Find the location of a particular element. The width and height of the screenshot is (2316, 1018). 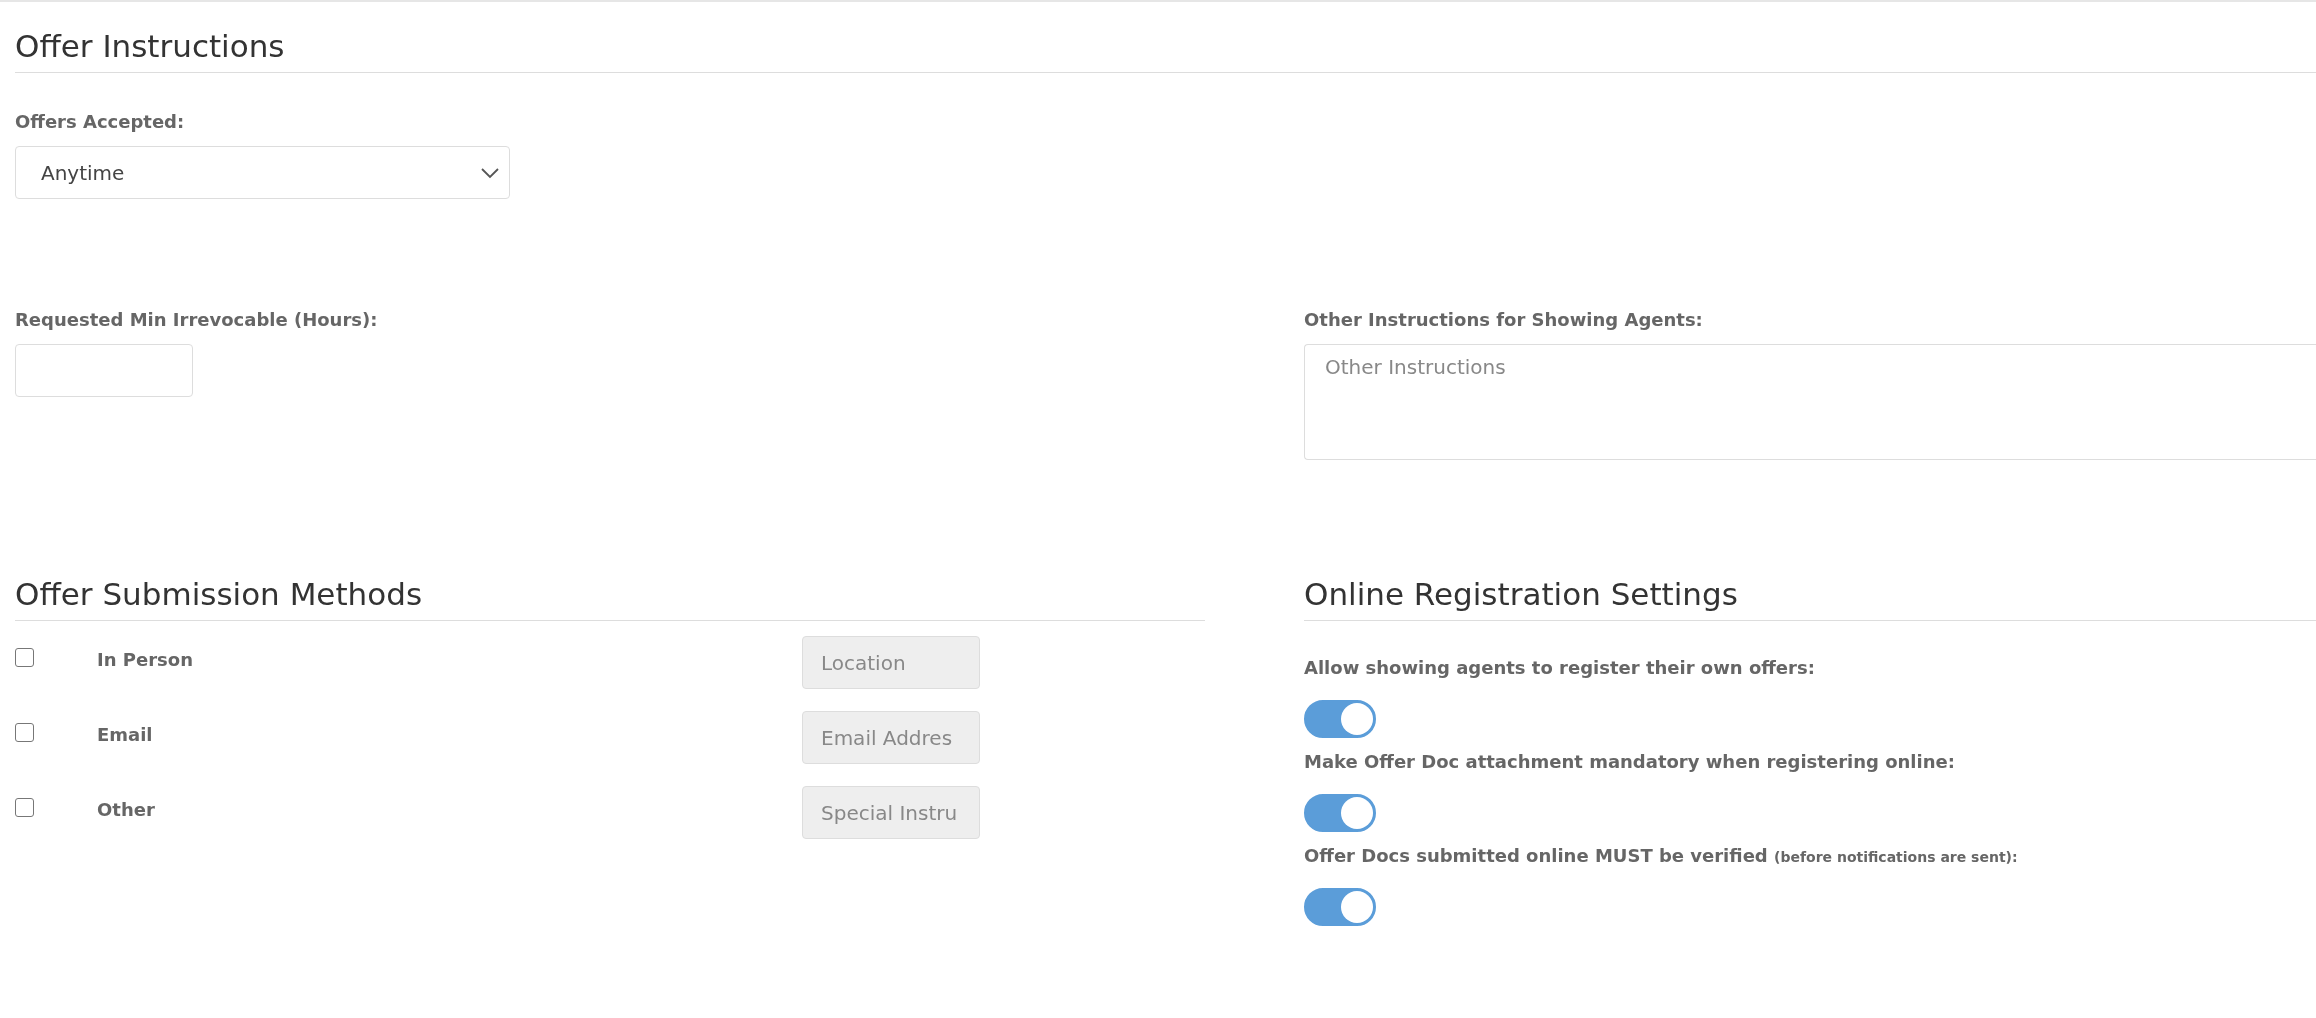

method-label: In Person is located at coordinates (145, 659).